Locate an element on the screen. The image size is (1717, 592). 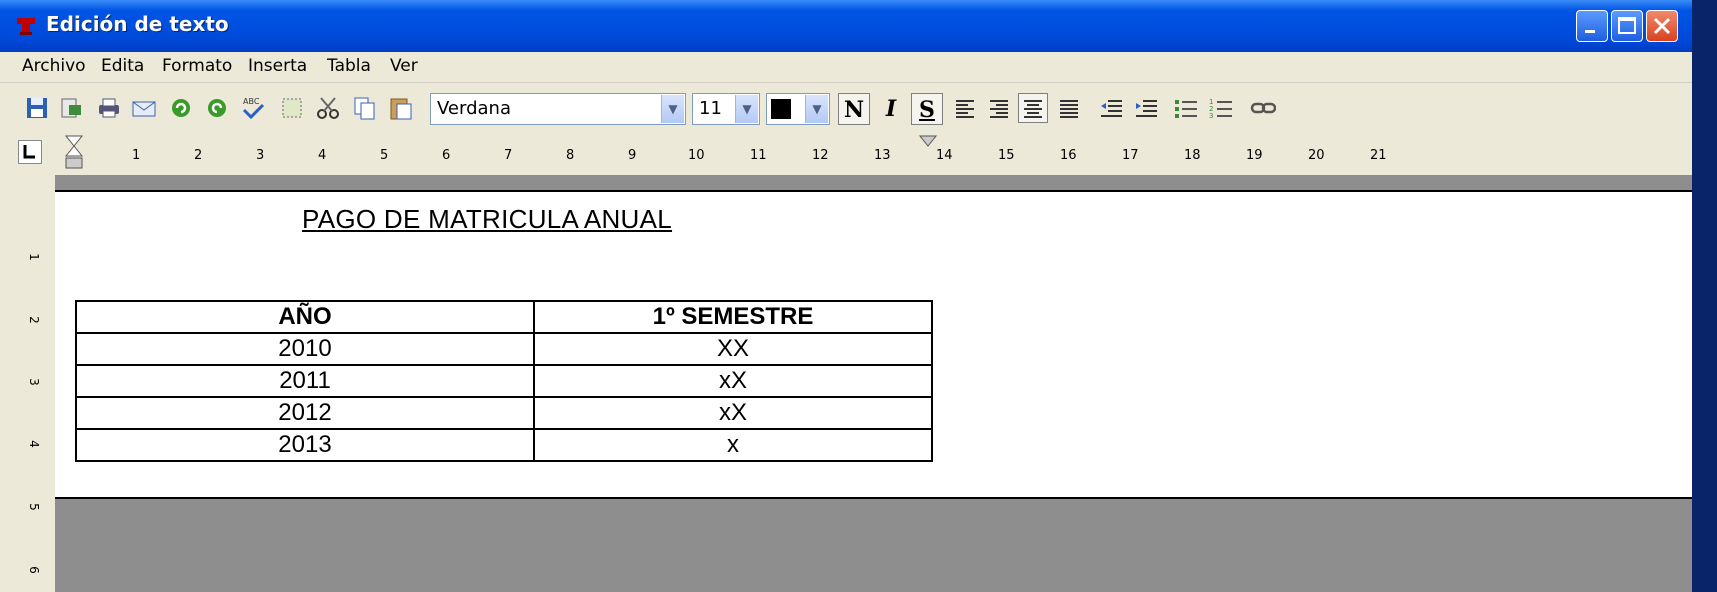
table-cell: 2010 is located at coordinates (305, 349).